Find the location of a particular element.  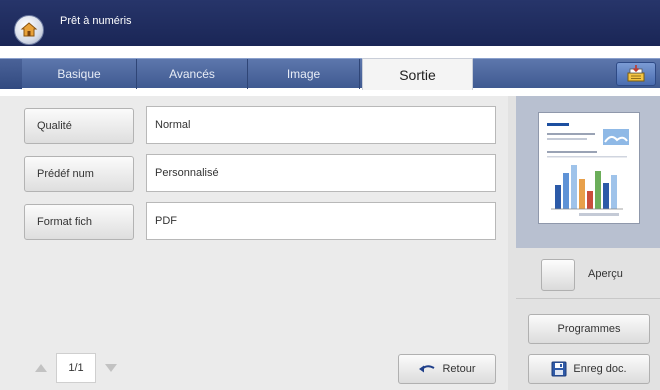

qualite-value: Normal is located at coordinates (321, 125).